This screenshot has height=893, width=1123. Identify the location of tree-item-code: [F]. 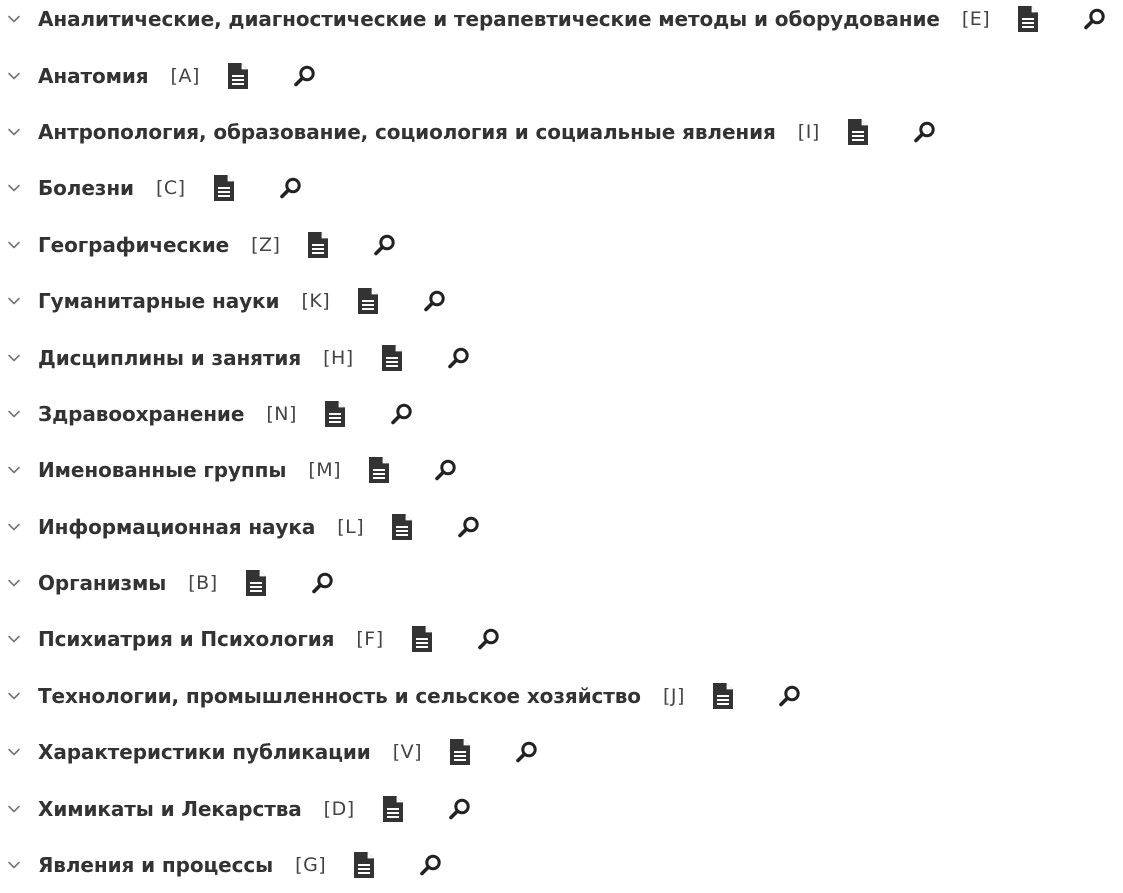
(370, 639).